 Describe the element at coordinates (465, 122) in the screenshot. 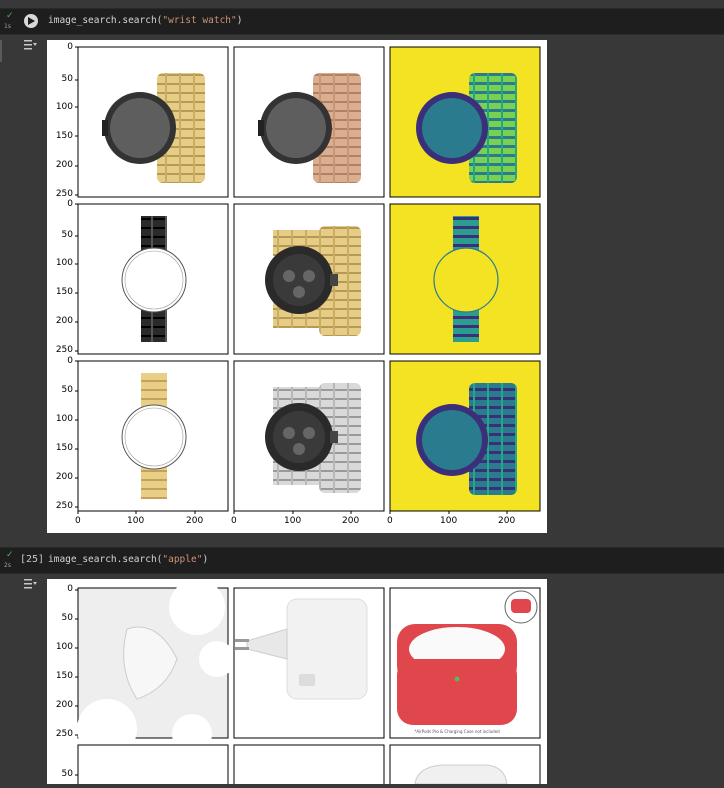

I see `panel-yellow-colormap-watch` at that location.